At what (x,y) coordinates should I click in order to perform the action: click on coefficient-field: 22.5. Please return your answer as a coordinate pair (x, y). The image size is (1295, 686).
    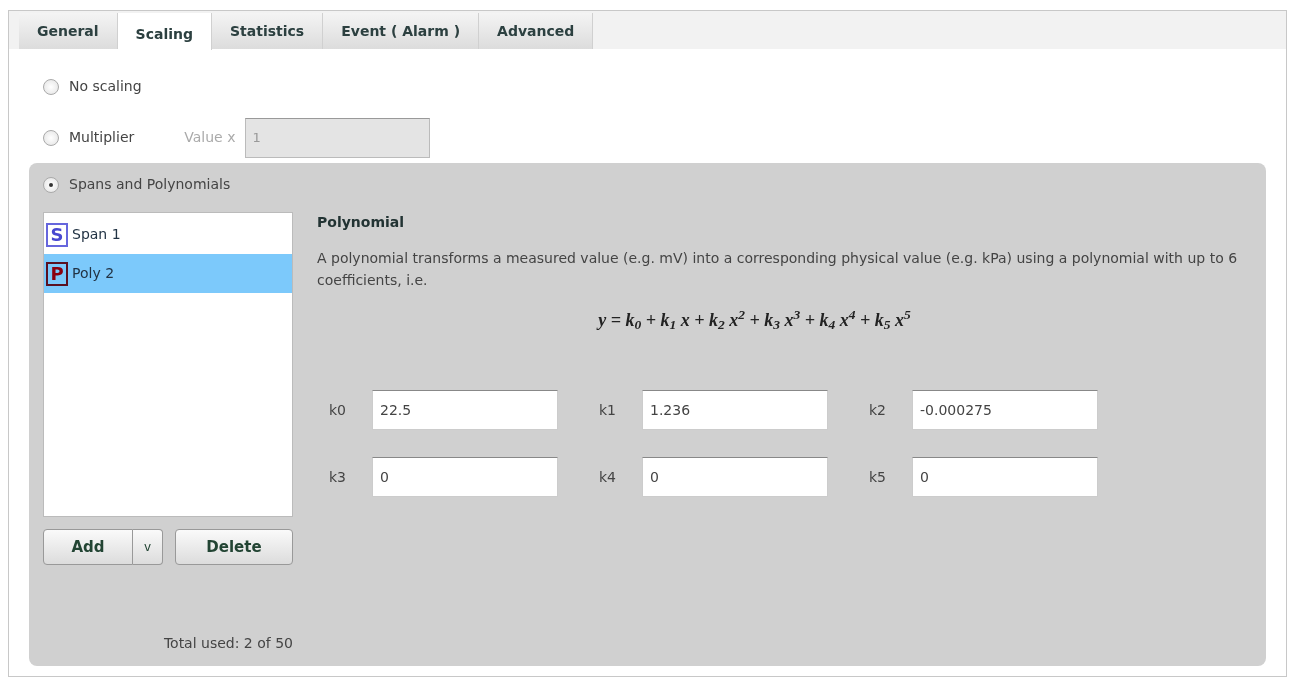
    Looking at the image, I should click on (465, 410).